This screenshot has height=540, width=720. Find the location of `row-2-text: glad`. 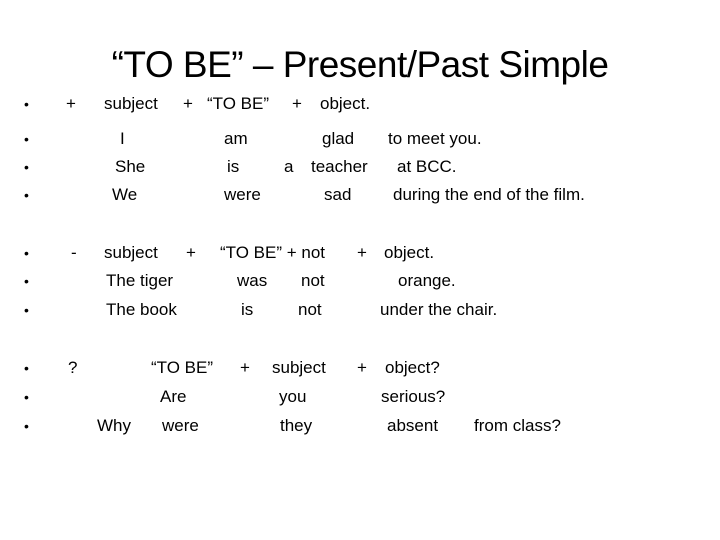

row-2-text: glad is located at coordinates (338, 138).